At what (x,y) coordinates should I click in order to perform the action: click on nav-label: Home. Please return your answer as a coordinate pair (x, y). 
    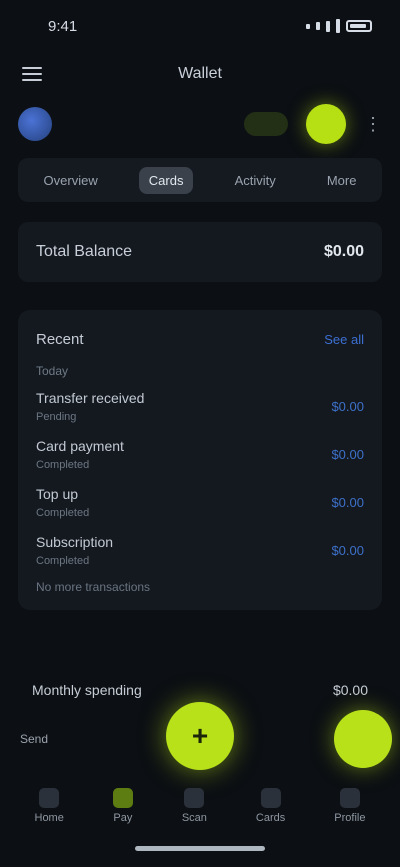
    Looking at the image, I should click on (49, 818).